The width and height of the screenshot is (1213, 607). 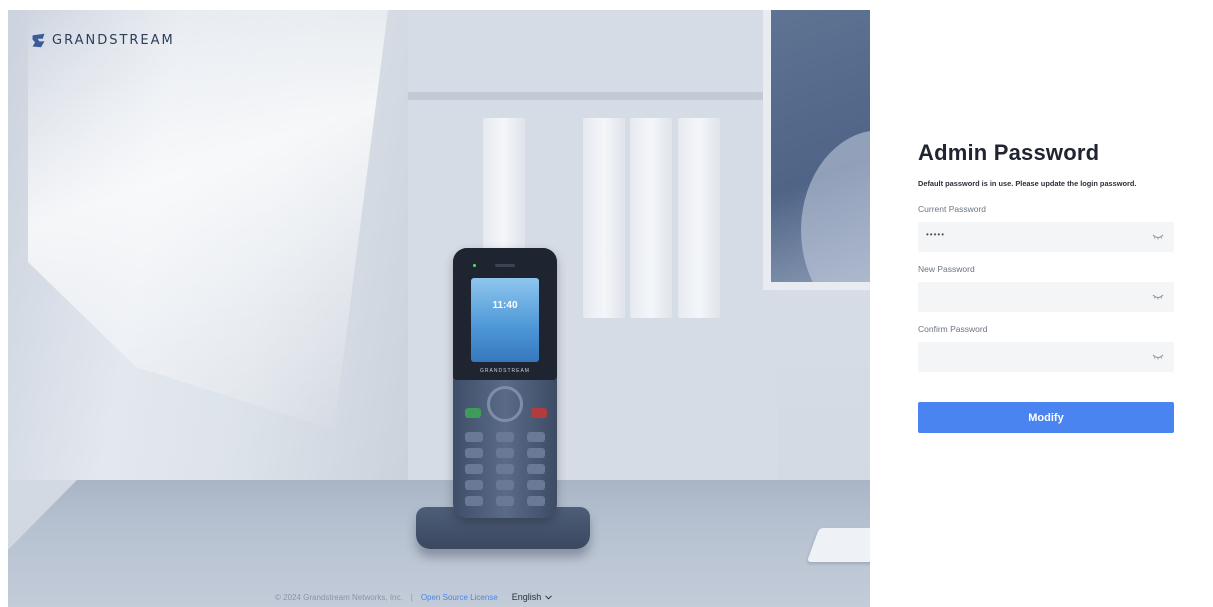 I want to click on keyboard, so click(x=838, y=545).